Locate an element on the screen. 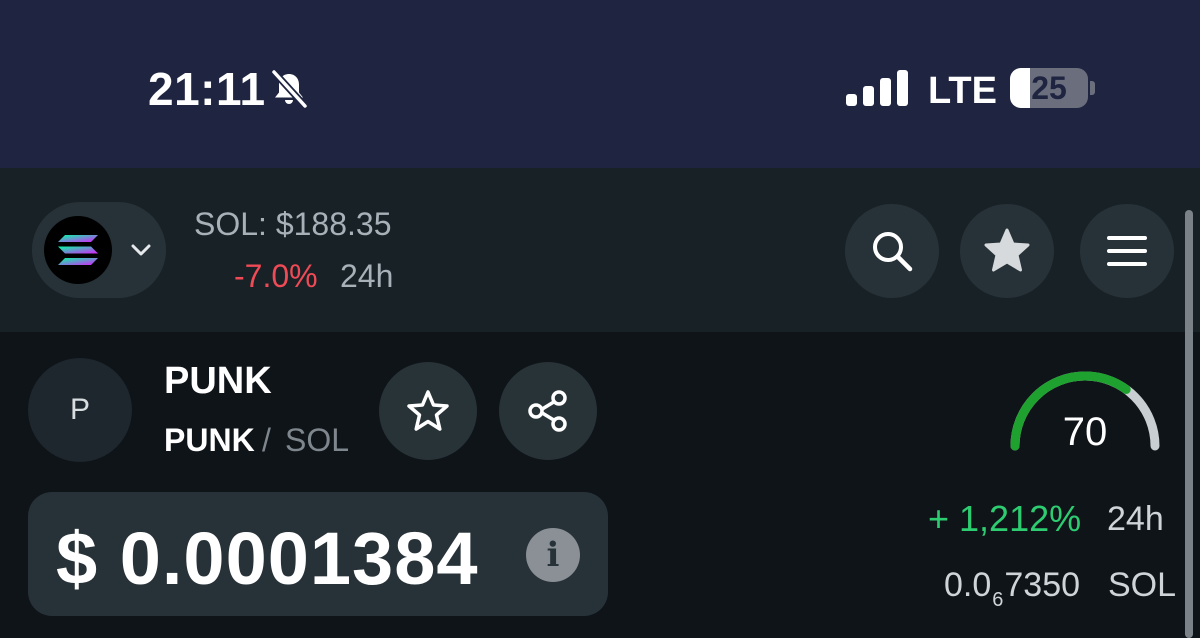  menu-icon is located at coordinates (1127, 251).